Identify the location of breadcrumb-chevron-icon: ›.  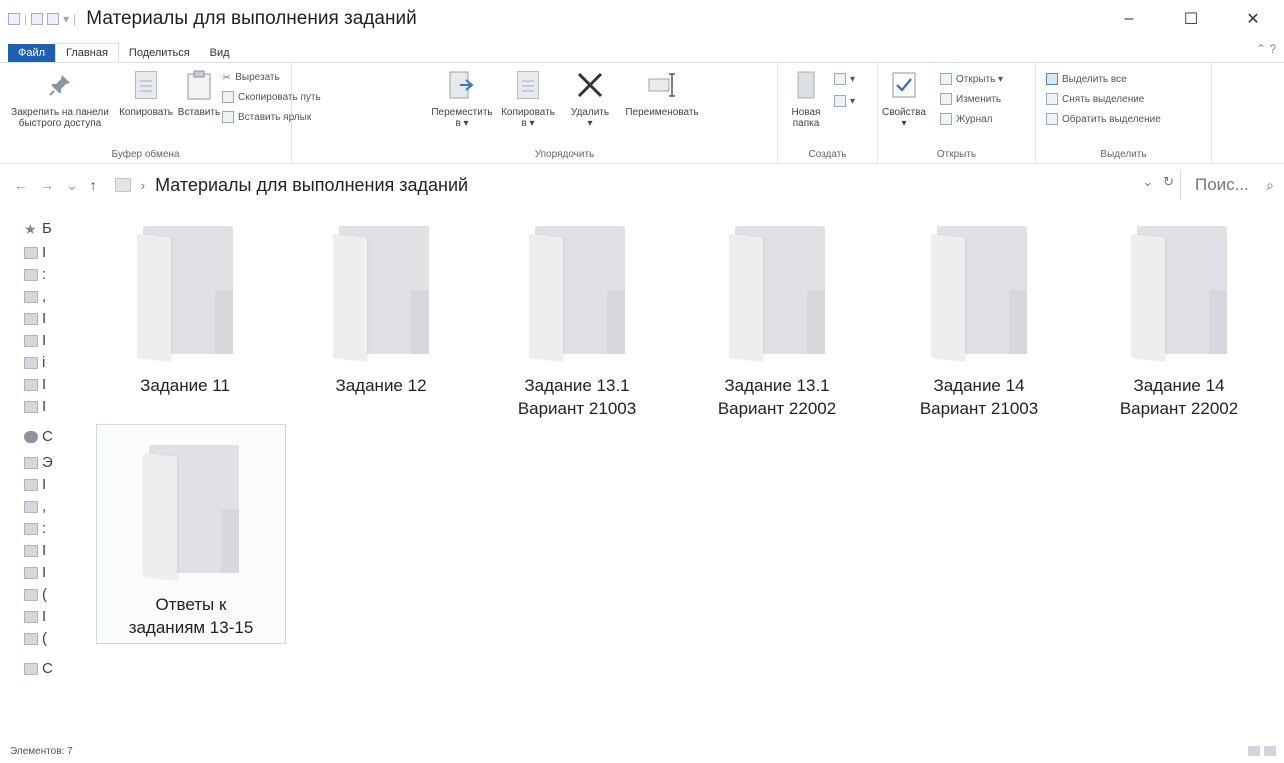
(143, 185).